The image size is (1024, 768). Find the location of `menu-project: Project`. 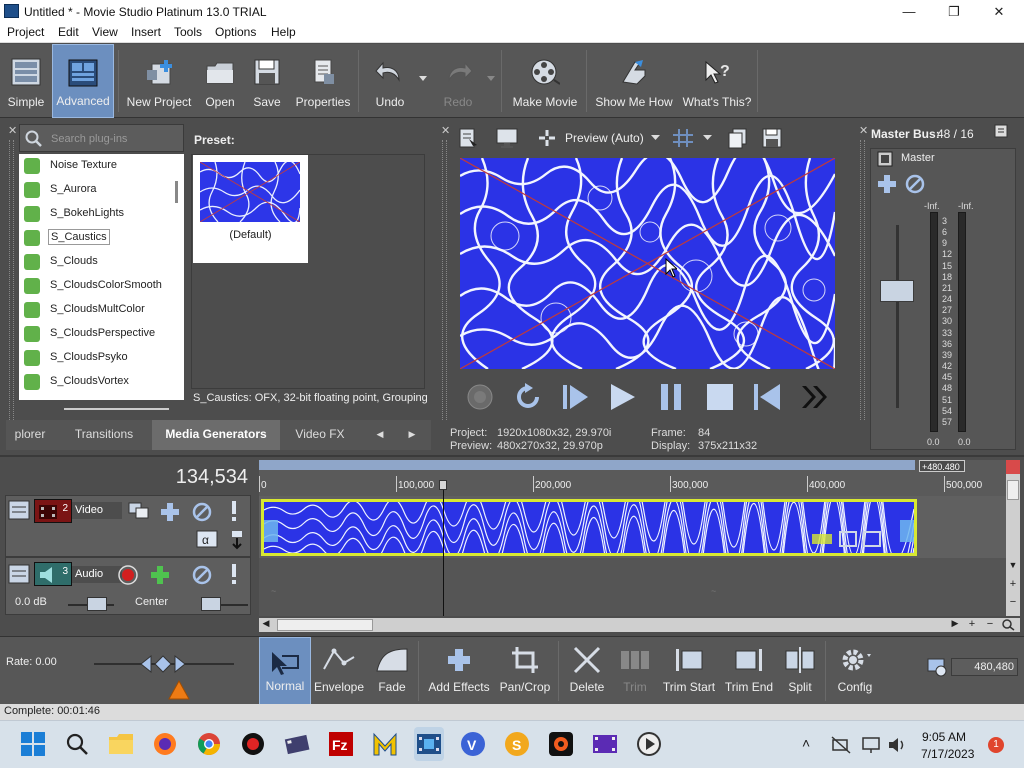

menu-project: Project is located at coordinates (25, 32).